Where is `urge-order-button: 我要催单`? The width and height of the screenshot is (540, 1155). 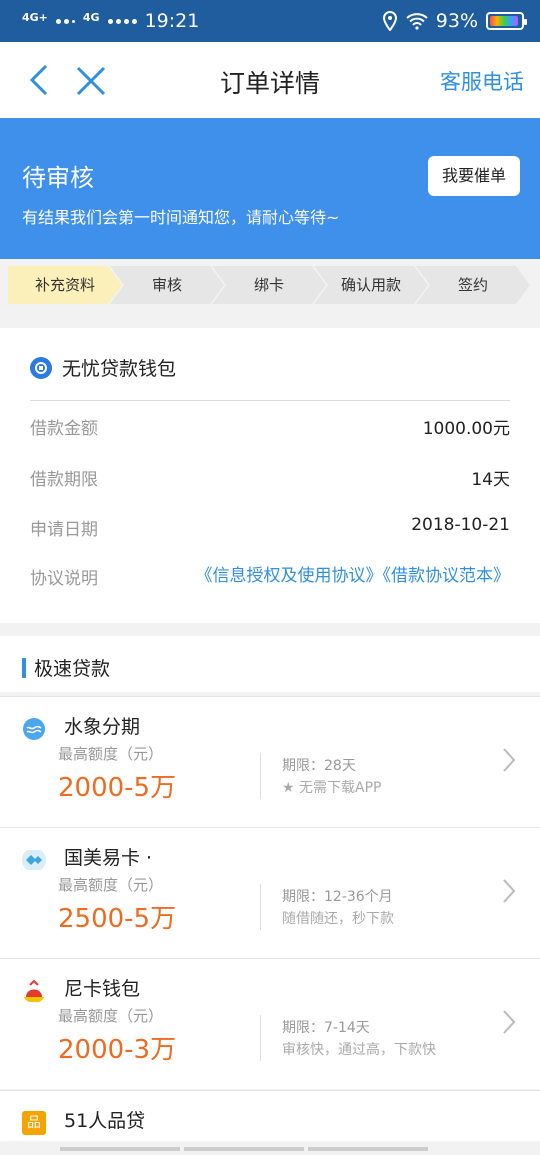 urge-order-button: 我要催单 is located at coordinates (474, 176).